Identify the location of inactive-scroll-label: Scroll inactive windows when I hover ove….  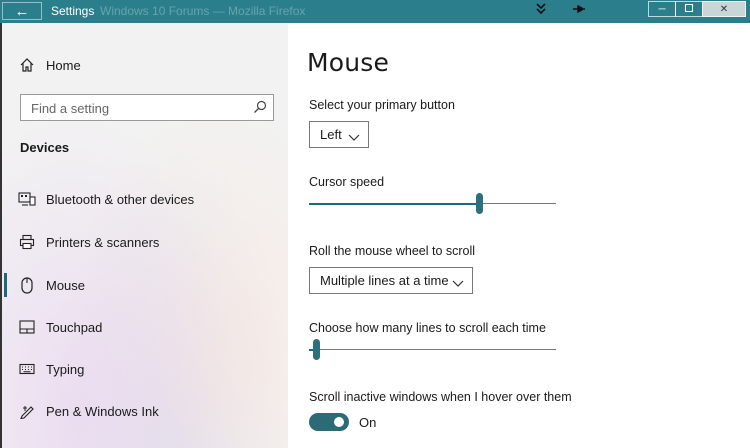
(440, 397).